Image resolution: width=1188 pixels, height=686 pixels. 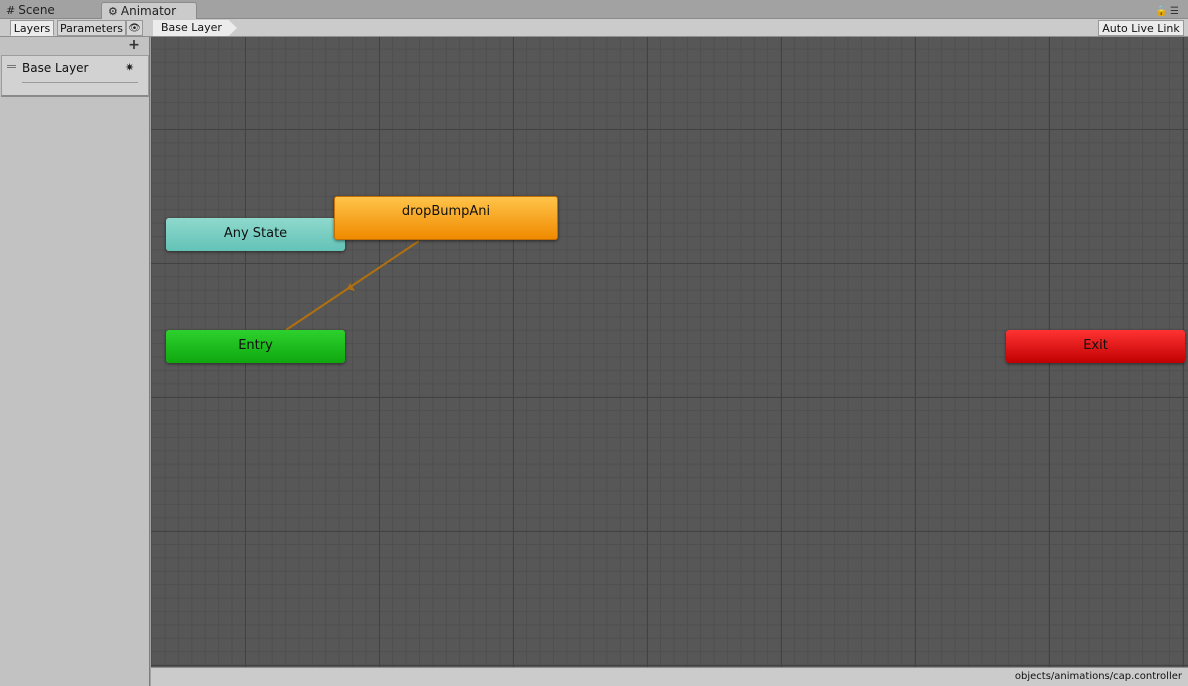 I want to click on animator-icon: ⚙, so click(x=113, y=11).